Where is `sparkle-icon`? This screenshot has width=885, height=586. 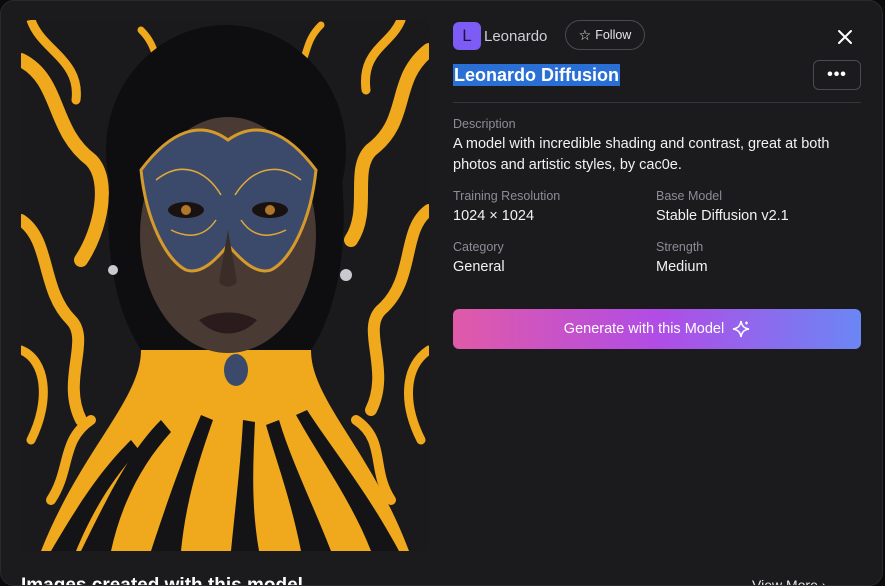
sparkle-icon is located at coordinates (741, 329).